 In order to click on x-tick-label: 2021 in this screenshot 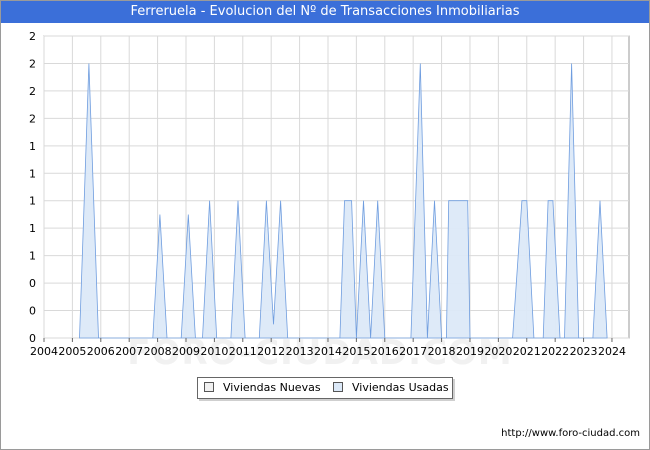, I will do `click(527, 351)`.